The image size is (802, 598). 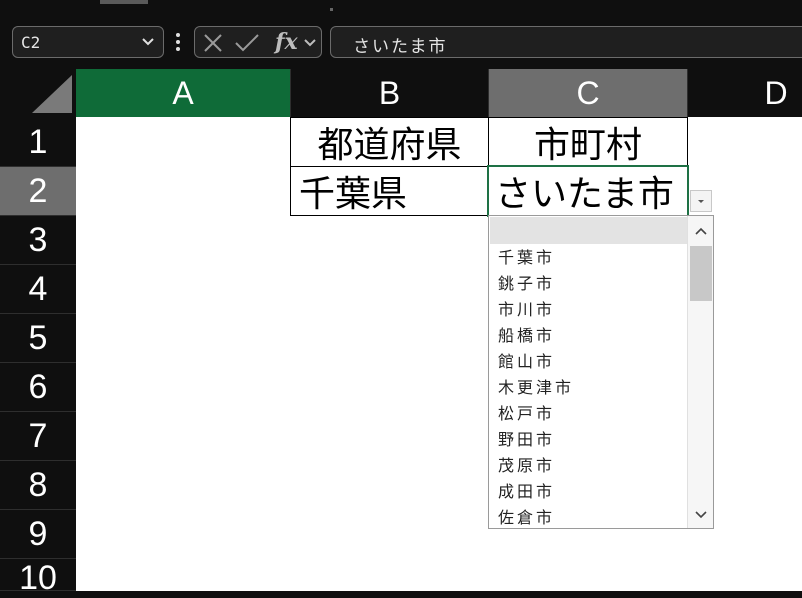 I want to click on row-header-6: 6, so click(x=38, y=387).